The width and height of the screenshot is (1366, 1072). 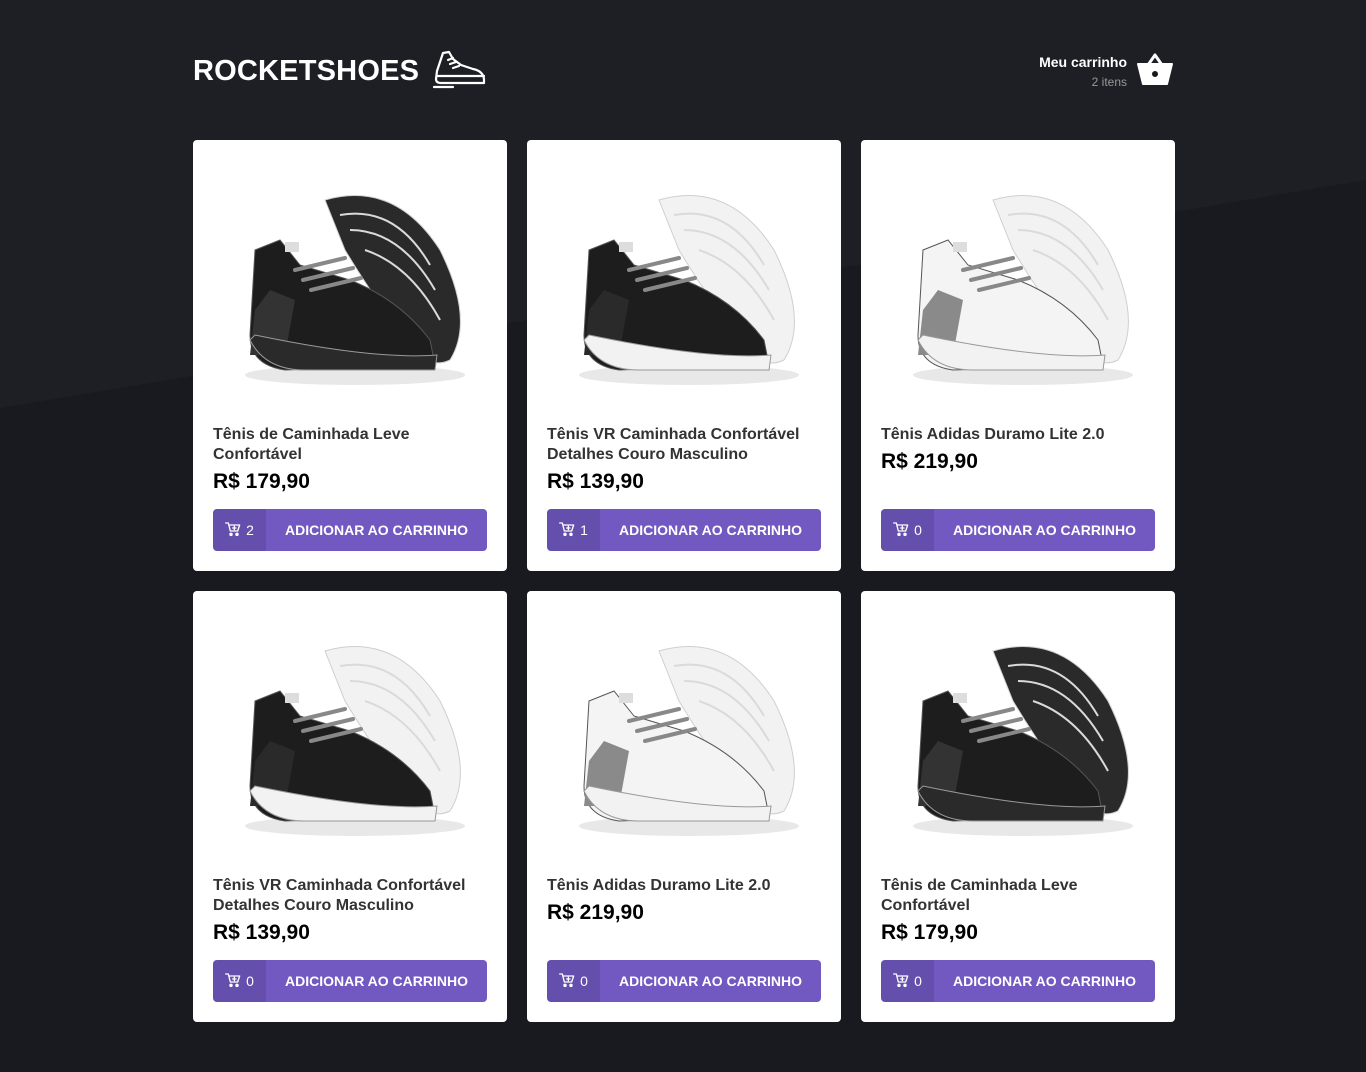 I want to click on cart-quantity: 2, so click(x=239, y=530).